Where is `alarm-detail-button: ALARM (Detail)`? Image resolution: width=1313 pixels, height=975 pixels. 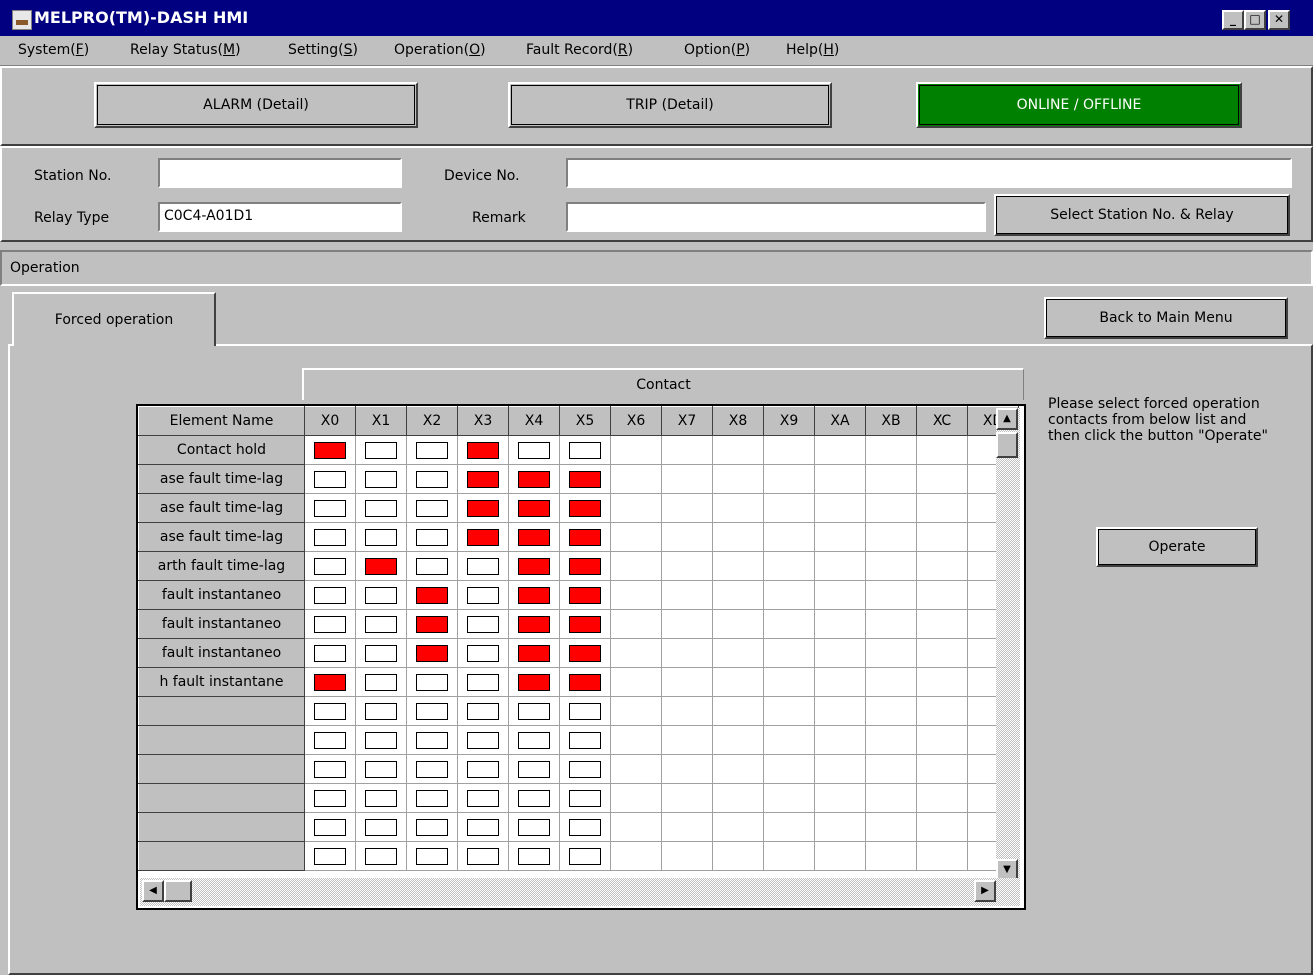 alarm-detail-button: ALARM (Detail) is located at coordinates (256, 105).